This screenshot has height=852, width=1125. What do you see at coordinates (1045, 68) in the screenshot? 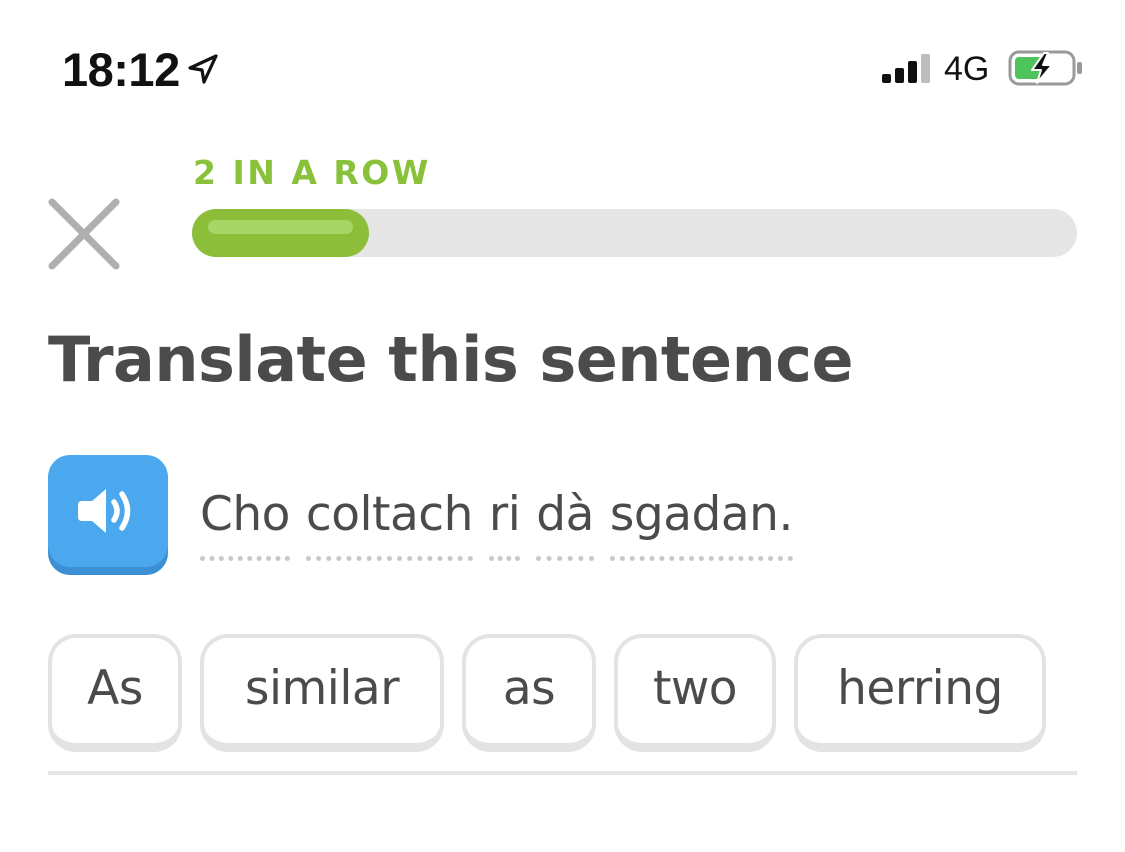
I see `battery-charging-icon` at bounding box center [1045, 68].